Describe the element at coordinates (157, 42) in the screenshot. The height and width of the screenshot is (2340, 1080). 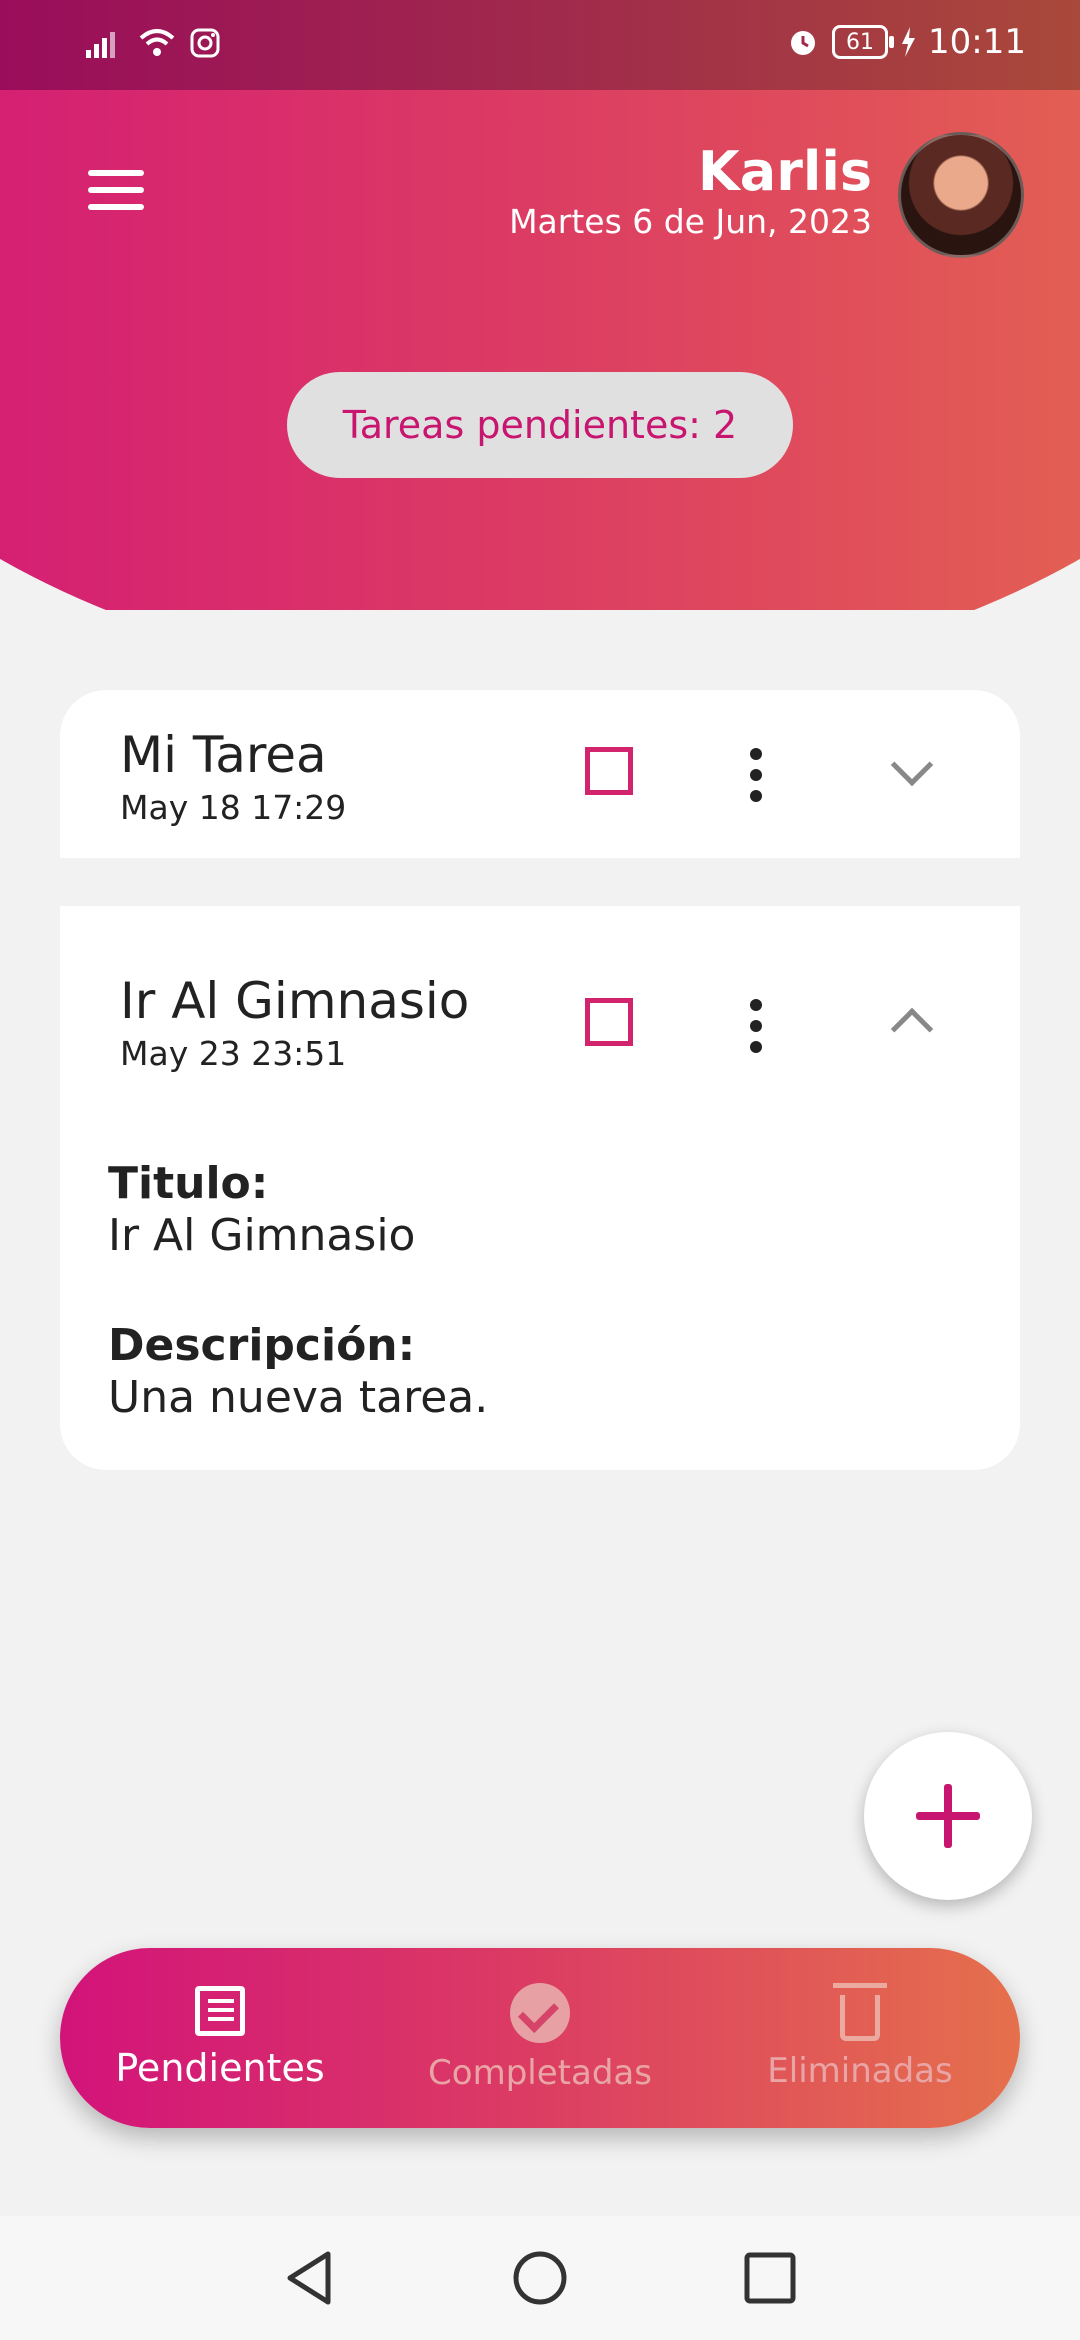
I see `wifi-icon` at that location.